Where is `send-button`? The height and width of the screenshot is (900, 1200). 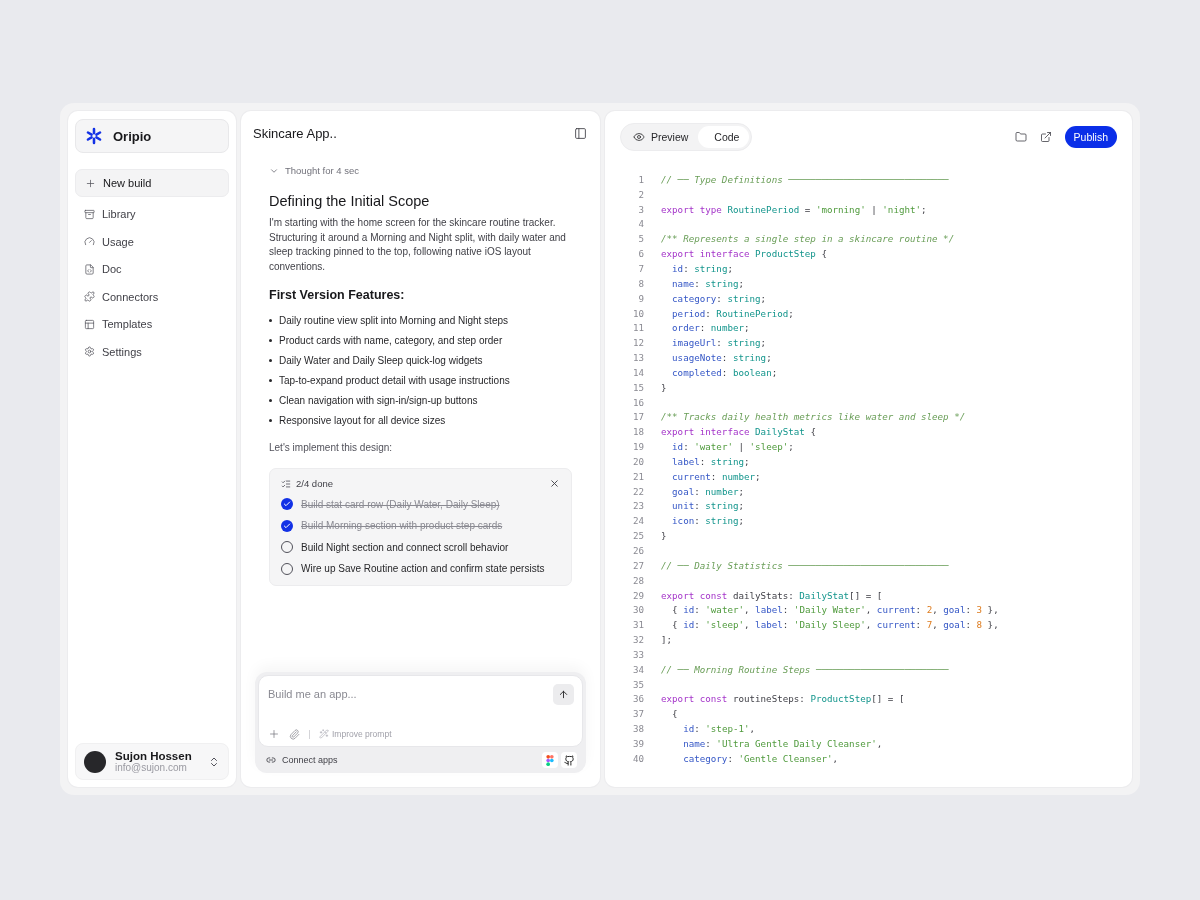
send-button is located at coordinates (563, 694).